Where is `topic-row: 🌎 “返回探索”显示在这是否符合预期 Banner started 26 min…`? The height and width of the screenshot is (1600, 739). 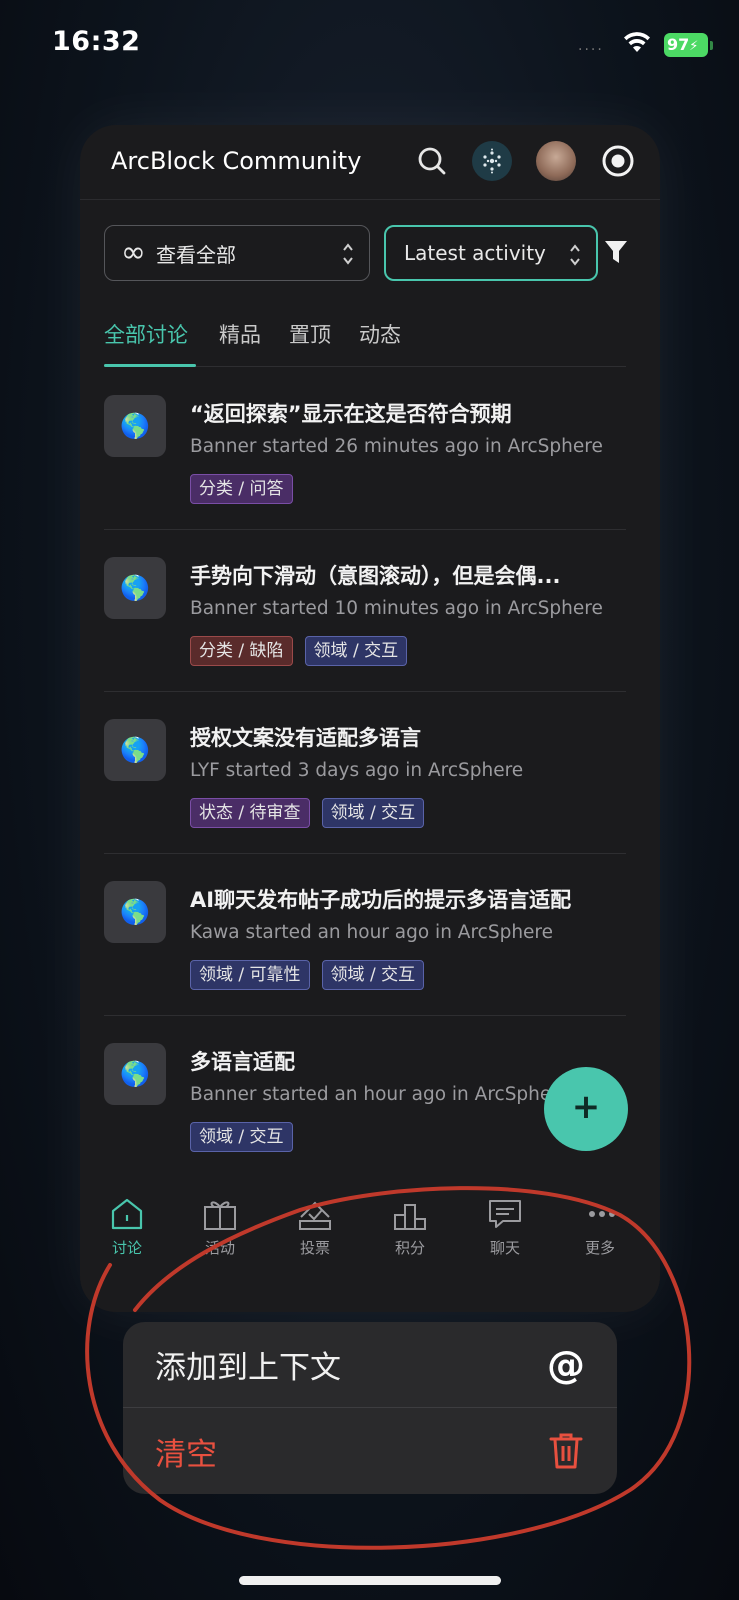 topic-row: 🌎 “返回探索”显示在这是否符合预期 Banner started 26 min… is located at coordinates (365, 449).